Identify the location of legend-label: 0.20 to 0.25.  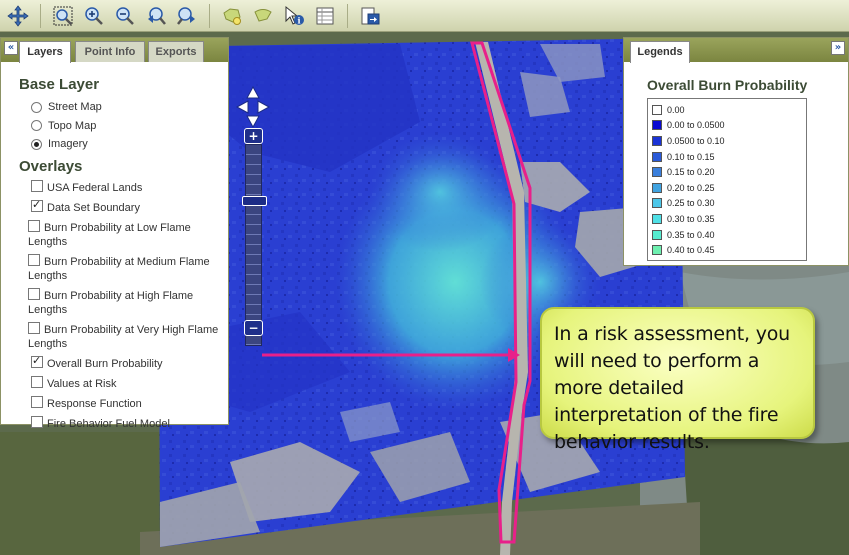
(691, 187).